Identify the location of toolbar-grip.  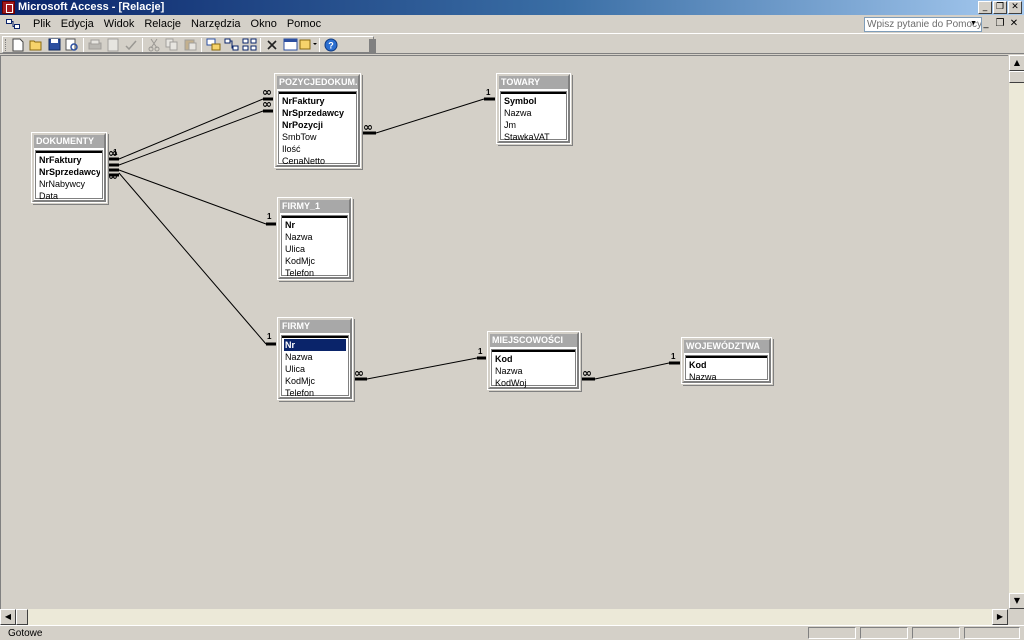
(6, 45).